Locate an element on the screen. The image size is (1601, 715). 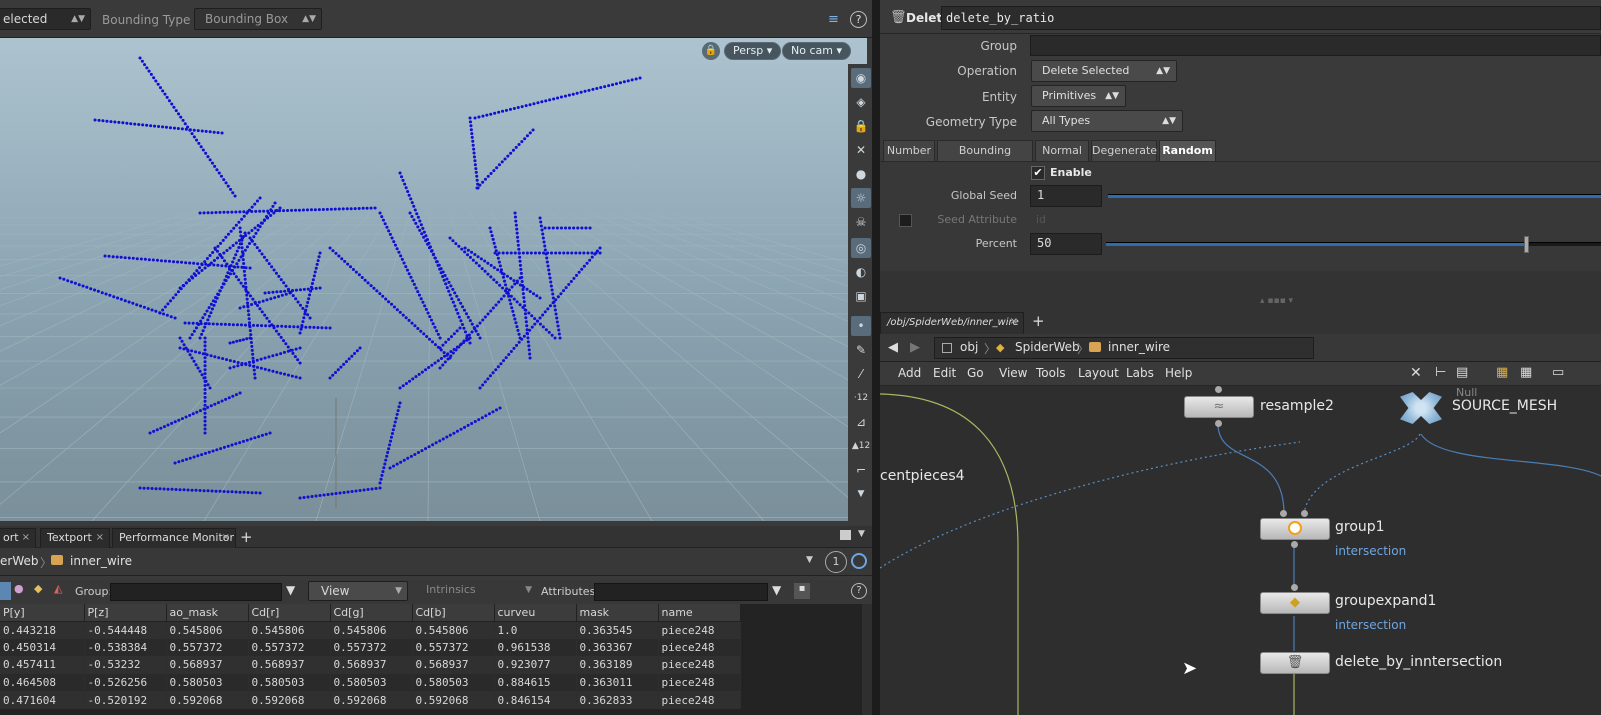
menu-edit: Edit is located at coordinates (944, 373).